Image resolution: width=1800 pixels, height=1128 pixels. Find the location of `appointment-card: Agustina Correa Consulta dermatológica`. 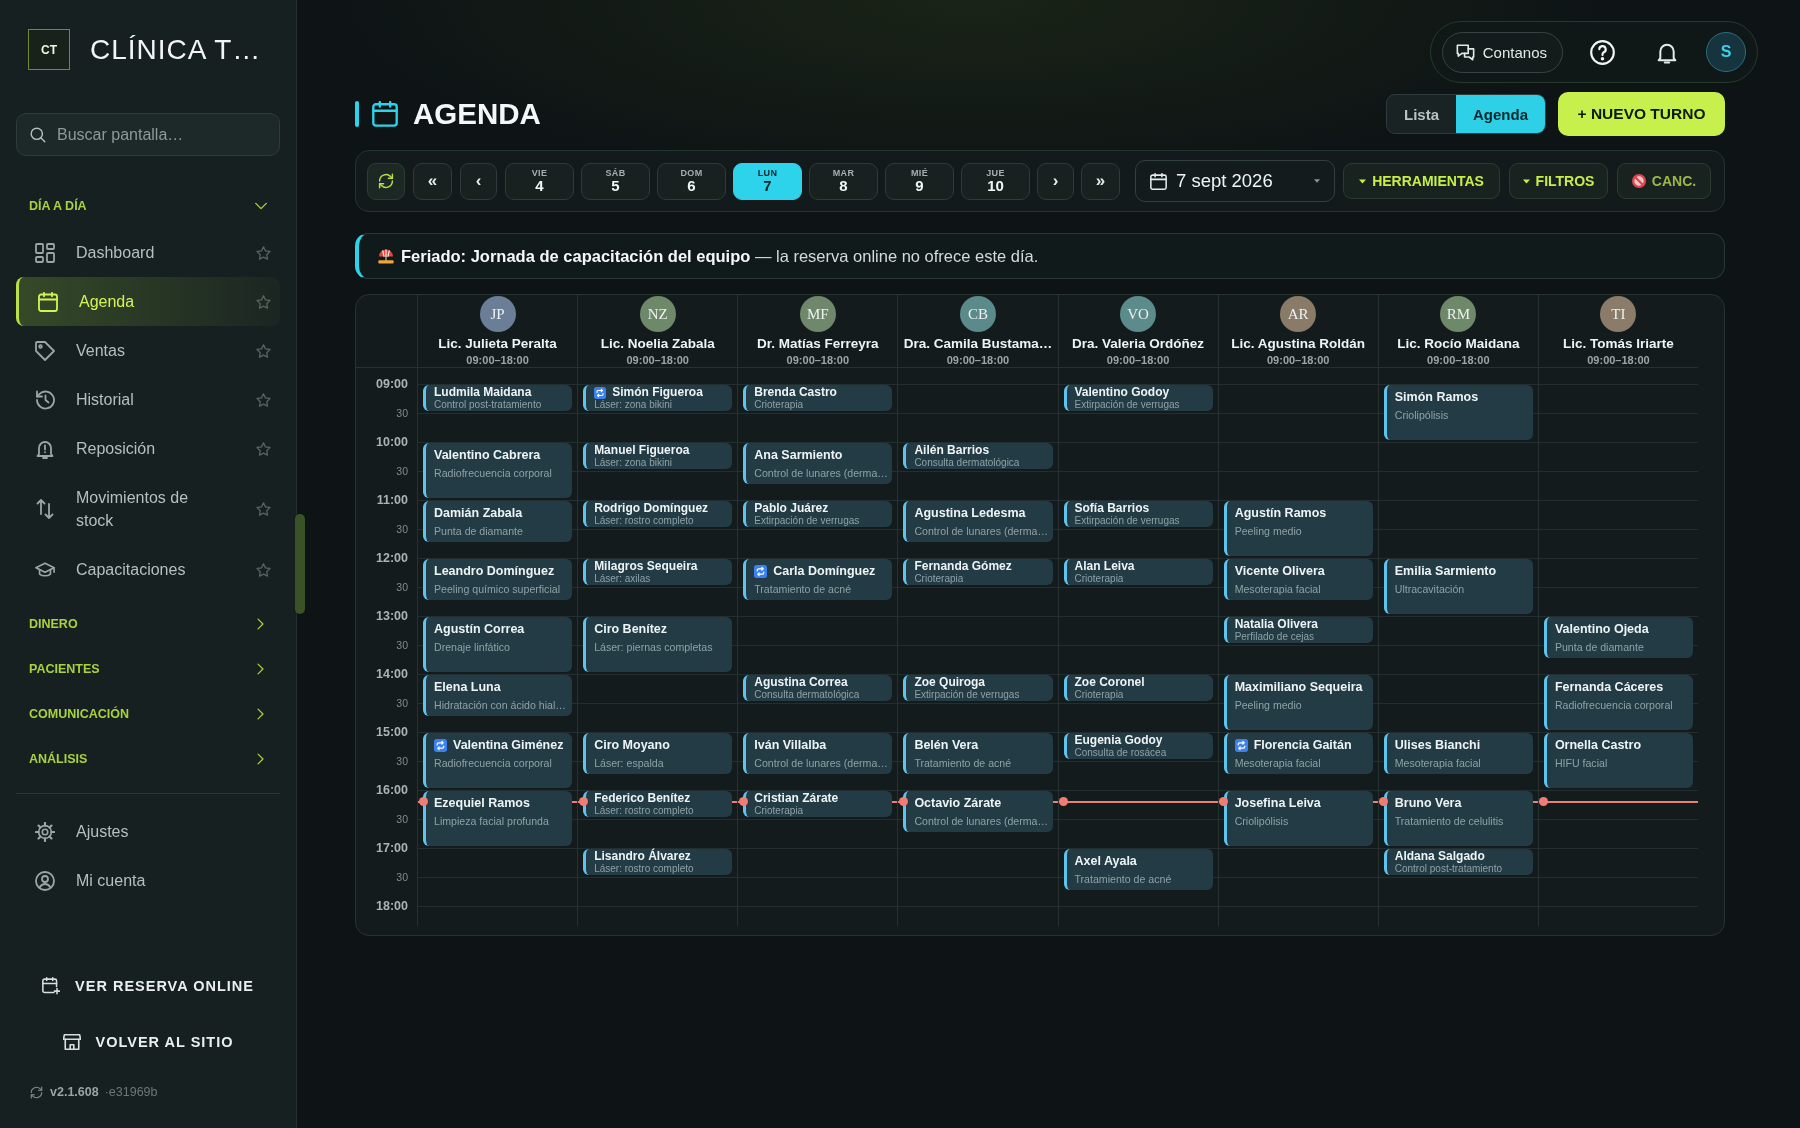

appointment-card: Agustina Correa Consulta dermatológica is located at coordinates (818, 688).